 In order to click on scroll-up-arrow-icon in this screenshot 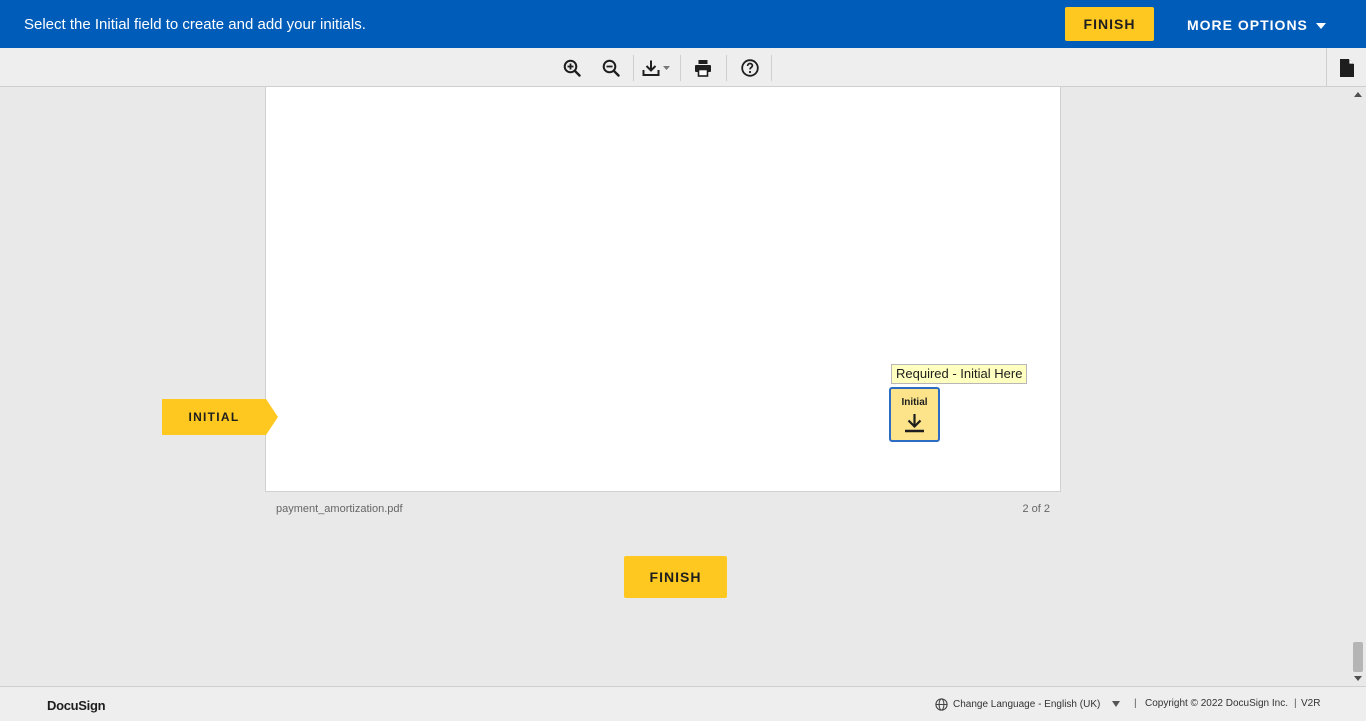, I will do `click(1358, 94)`.